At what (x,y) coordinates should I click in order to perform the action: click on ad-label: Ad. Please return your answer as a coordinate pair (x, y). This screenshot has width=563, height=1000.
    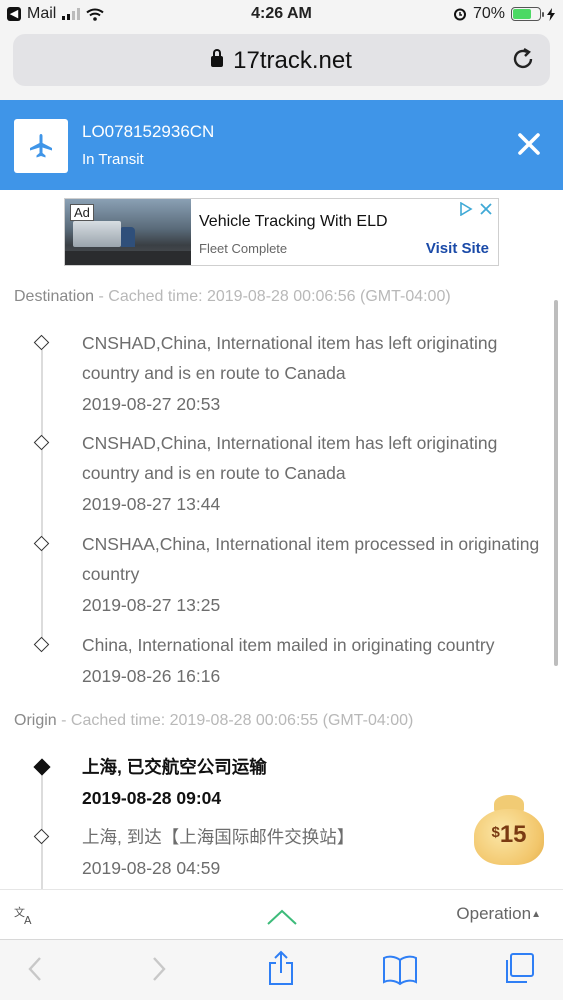
    Looking at the image, I should click on (82, 212).